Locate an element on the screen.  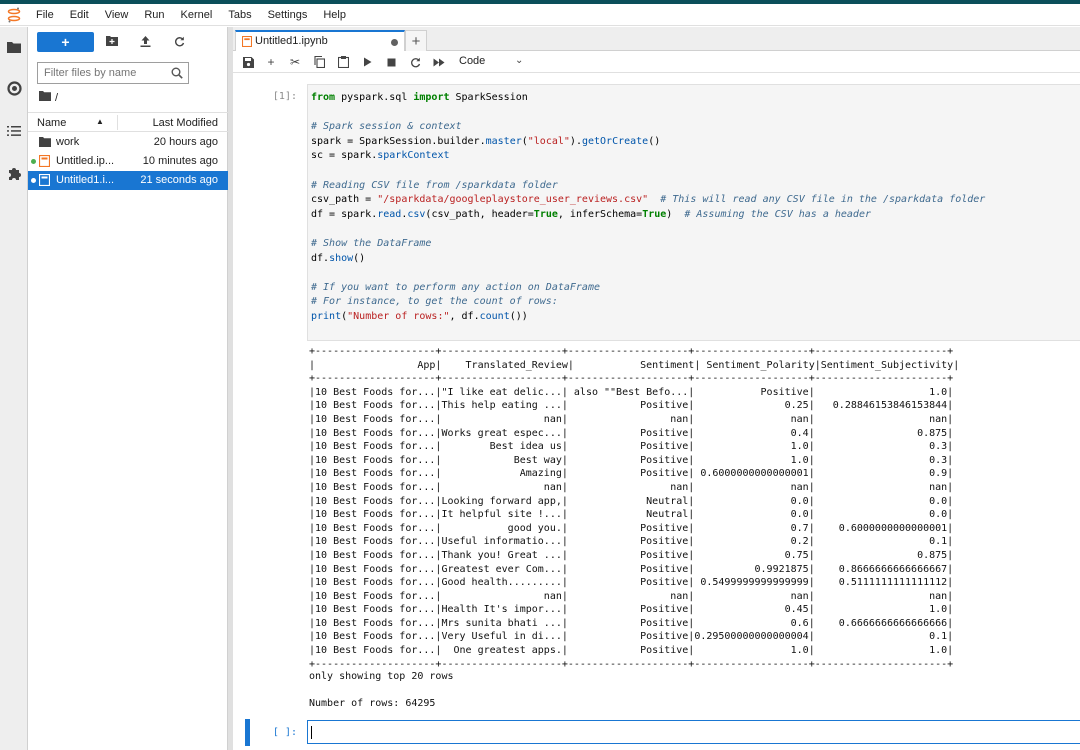
empty-code-cell is located at coordinates (693, 732).